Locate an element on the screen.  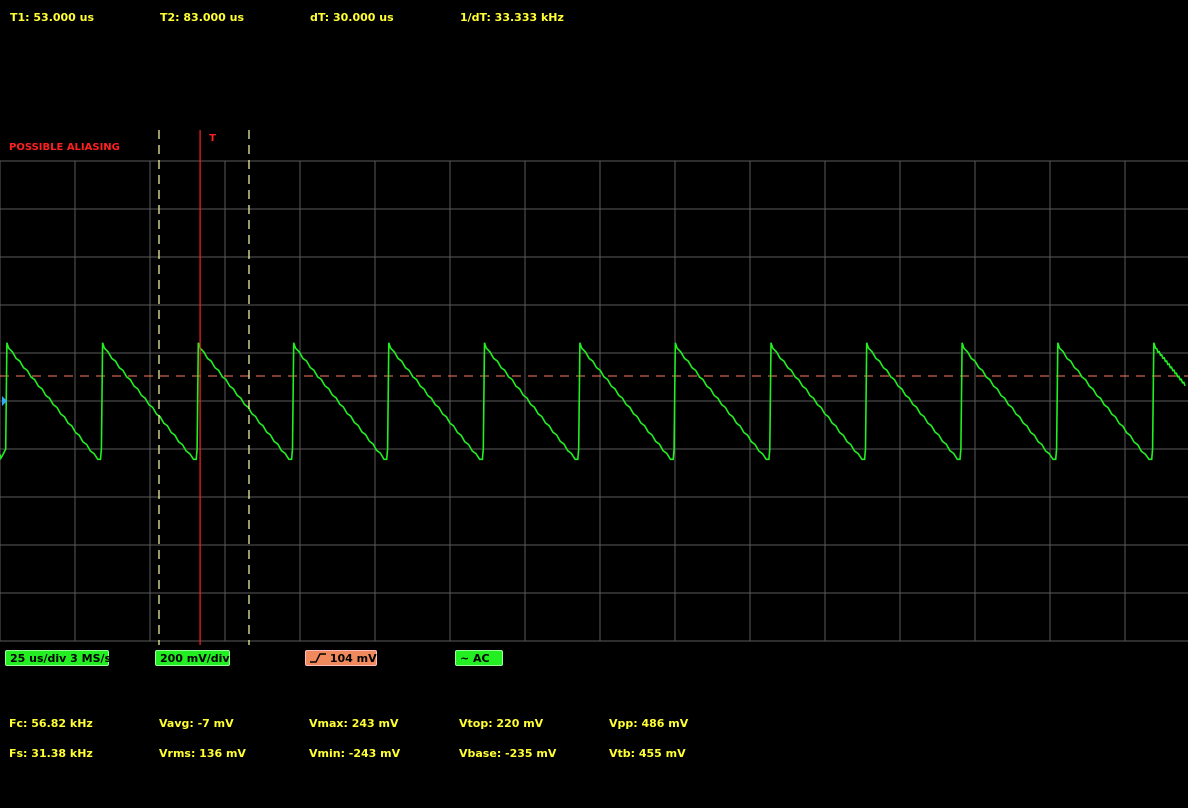
cursor-t1-readout: T1: 53.000 us is located at coordinates (52, 17).